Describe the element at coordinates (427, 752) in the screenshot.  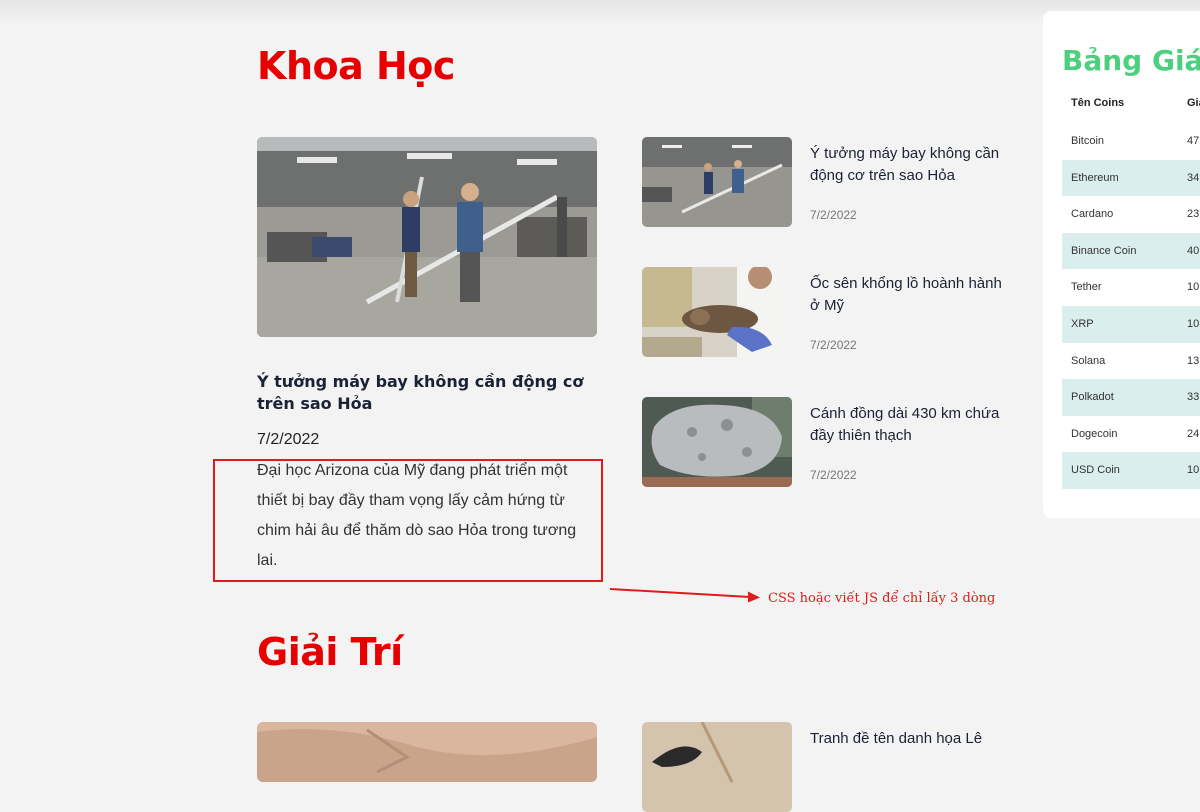
I see `entertainment-featured-image` at that location.